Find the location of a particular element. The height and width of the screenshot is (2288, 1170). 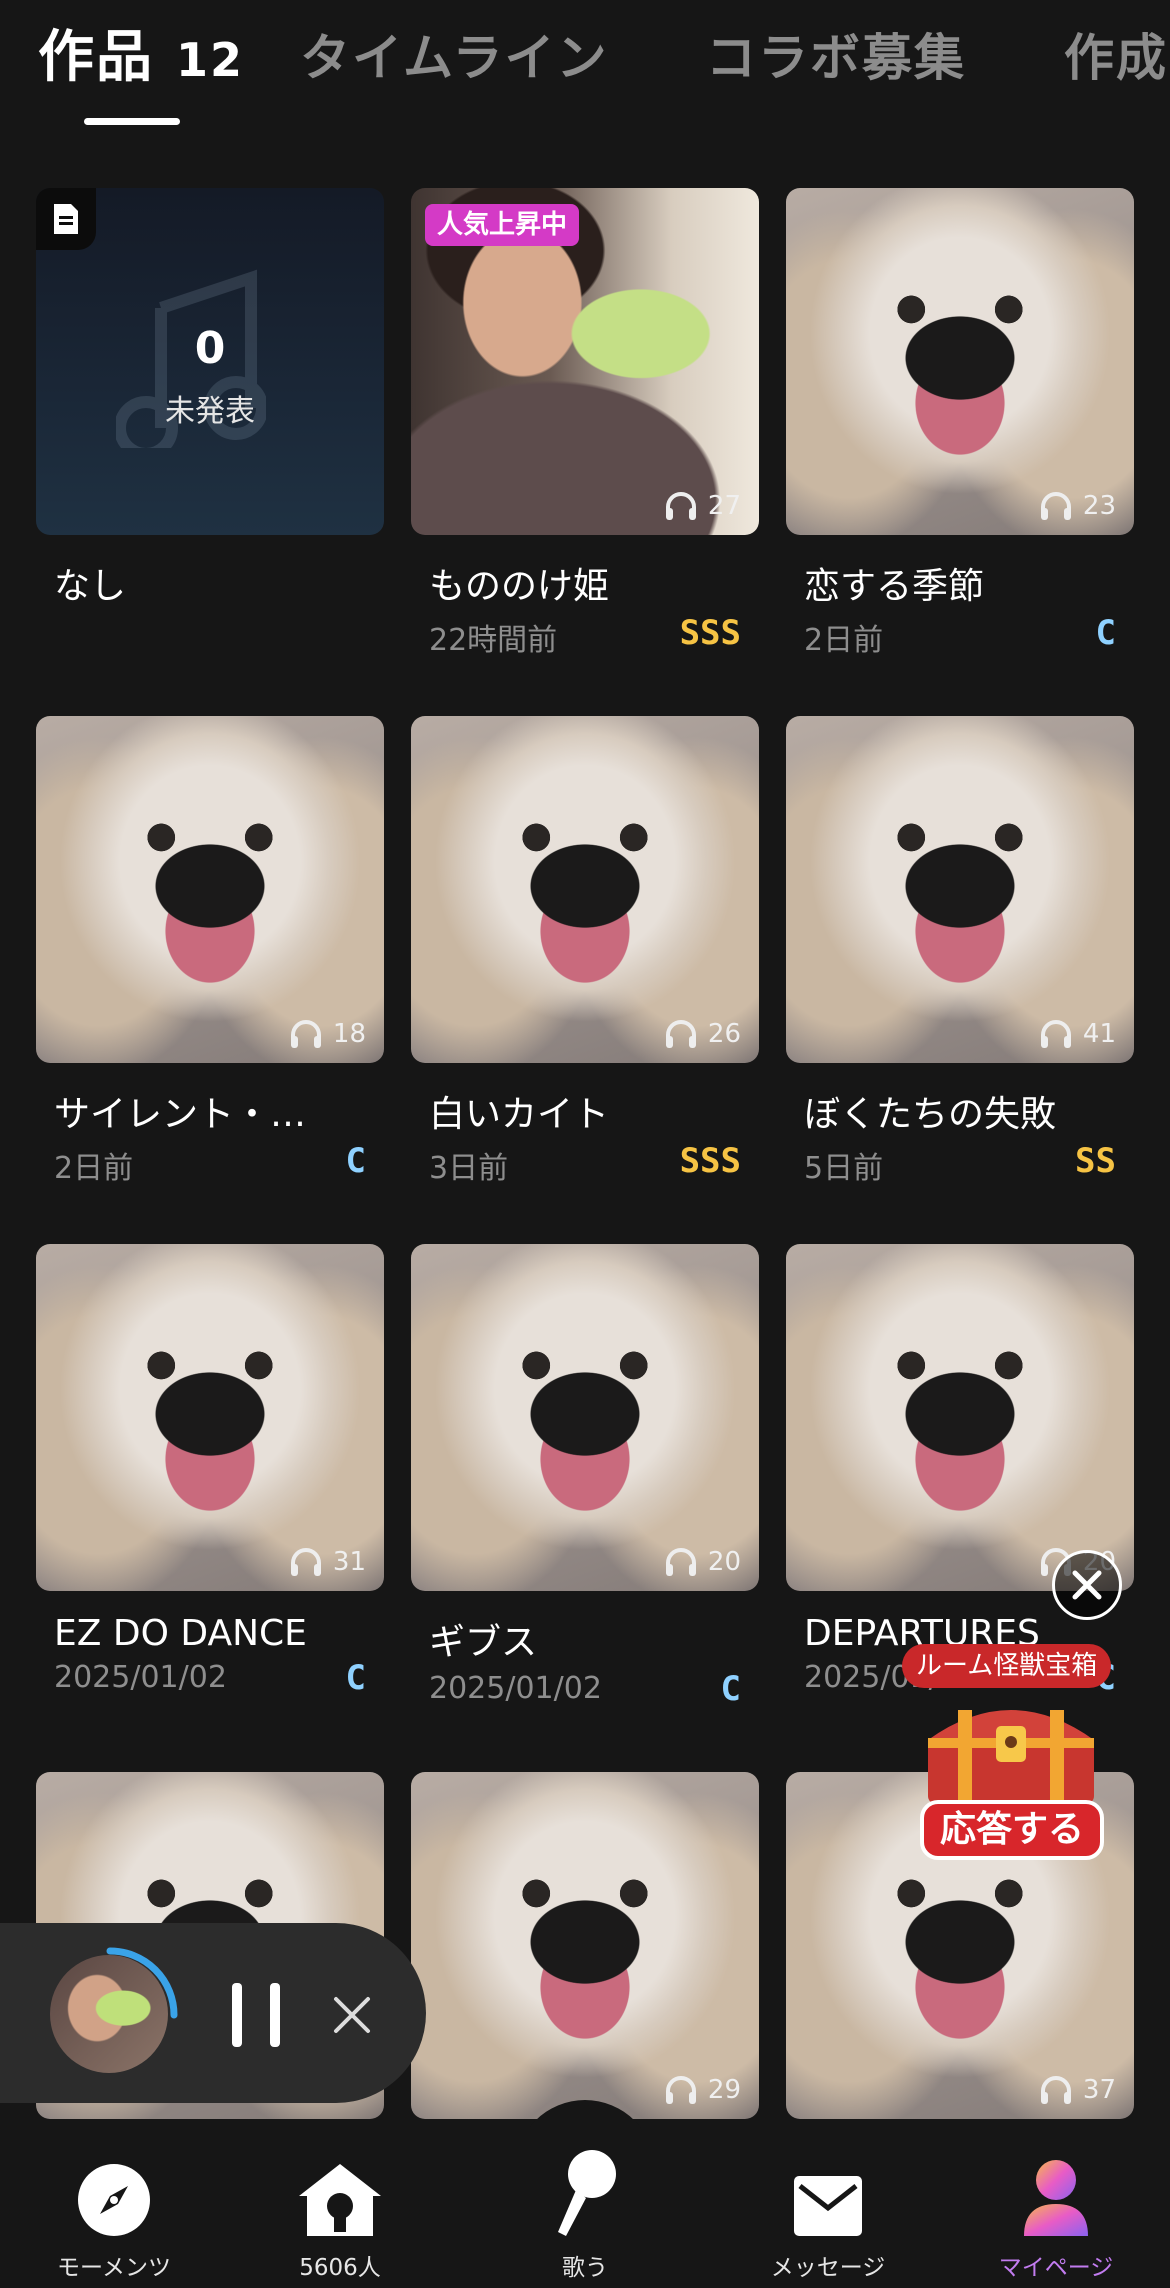

work-meta: 22時間前 SSS is located at coordinates (594, 635).